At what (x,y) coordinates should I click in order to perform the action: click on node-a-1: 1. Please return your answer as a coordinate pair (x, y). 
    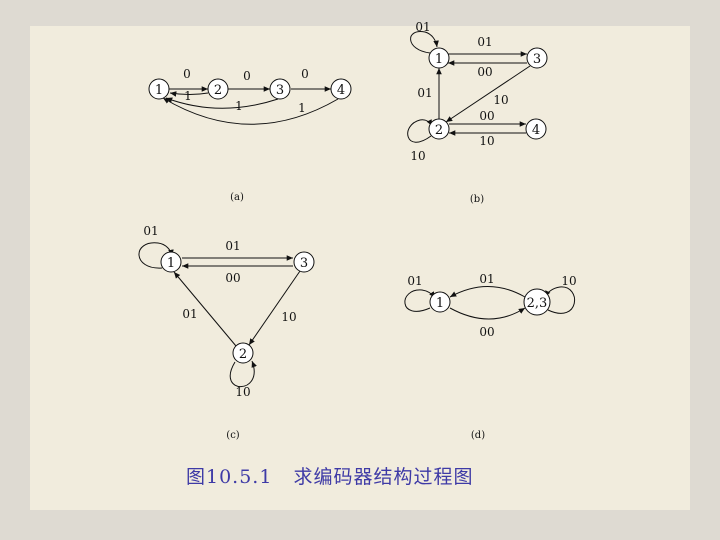
    Looking at the image, I should click on (159, 89).